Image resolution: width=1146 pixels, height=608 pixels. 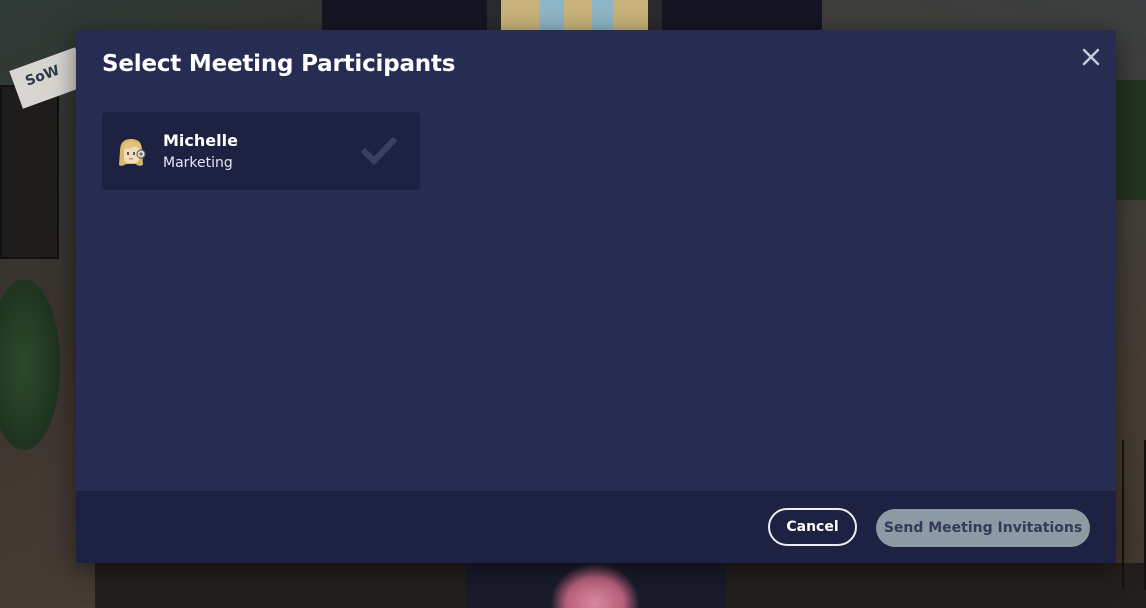 I want to click on participant-card-michelle: Michelle Marketing, so click(x=261, y=151).